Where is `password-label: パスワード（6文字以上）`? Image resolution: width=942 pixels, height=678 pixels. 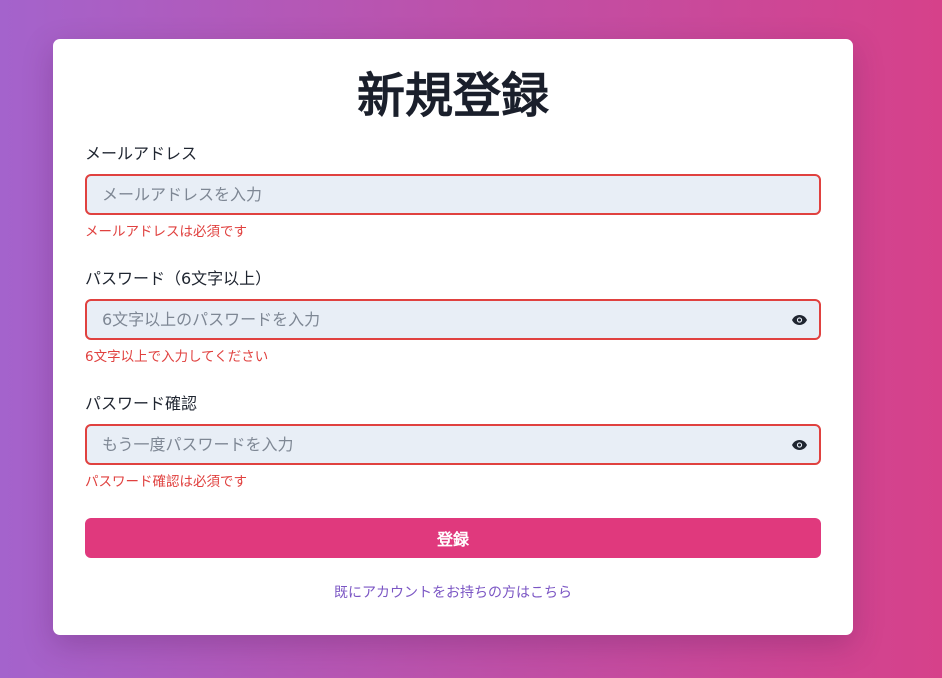 password-label: パスワード（6文字以上） is located at coordinates (178, 278).